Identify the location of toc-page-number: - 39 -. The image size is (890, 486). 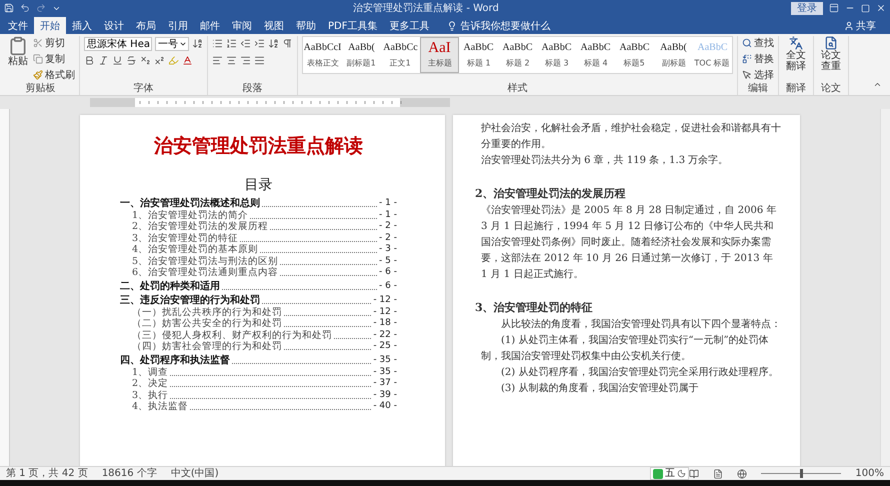
(385, 395).